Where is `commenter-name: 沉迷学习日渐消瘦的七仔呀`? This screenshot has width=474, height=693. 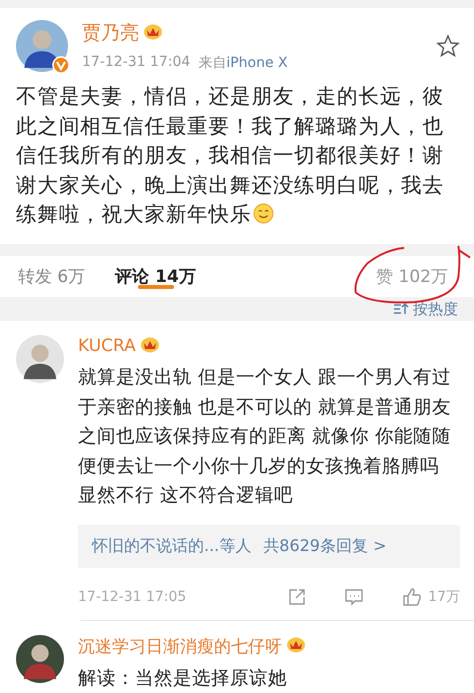
commenter-name: 沉迷学习日渐消瘦的七仔呀 is located at coordinates (180, 646).